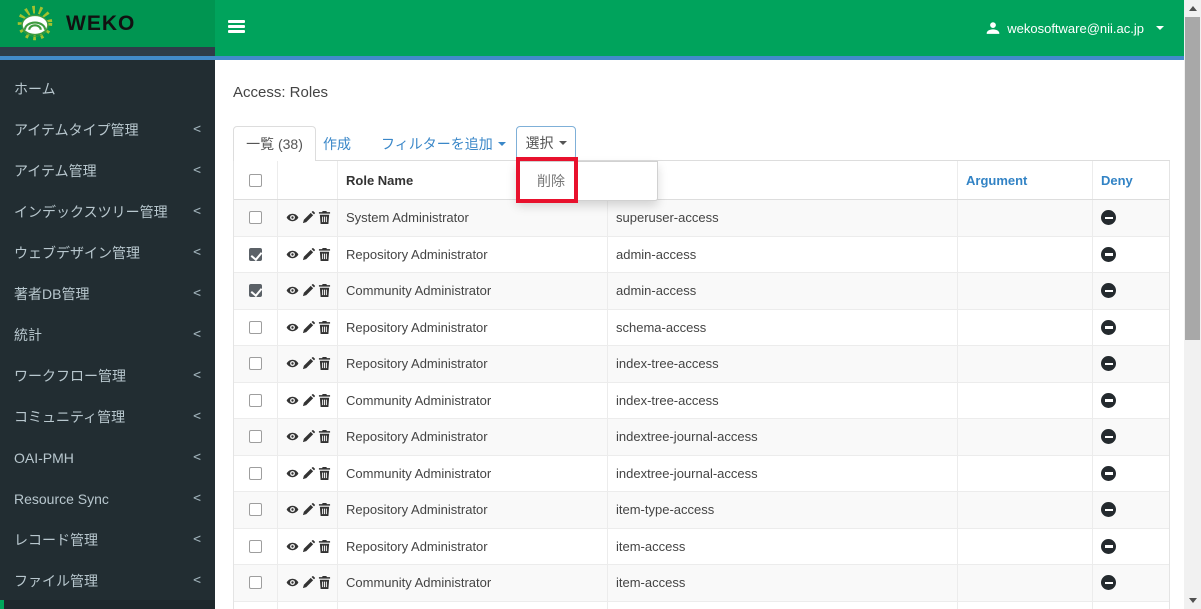  Describe the element at coordinates (91, 211) in the screenshot. I see `sidebar-item-label: インデックスツリー管理` at that location.